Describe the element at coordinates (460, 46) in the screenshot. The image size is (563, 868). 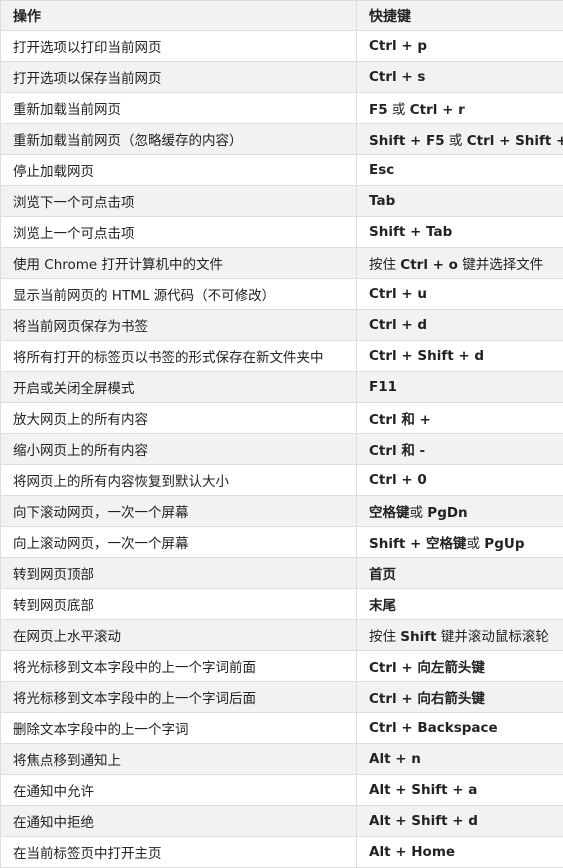
I see `shortcut-cell: Ctrl + p` at that location.